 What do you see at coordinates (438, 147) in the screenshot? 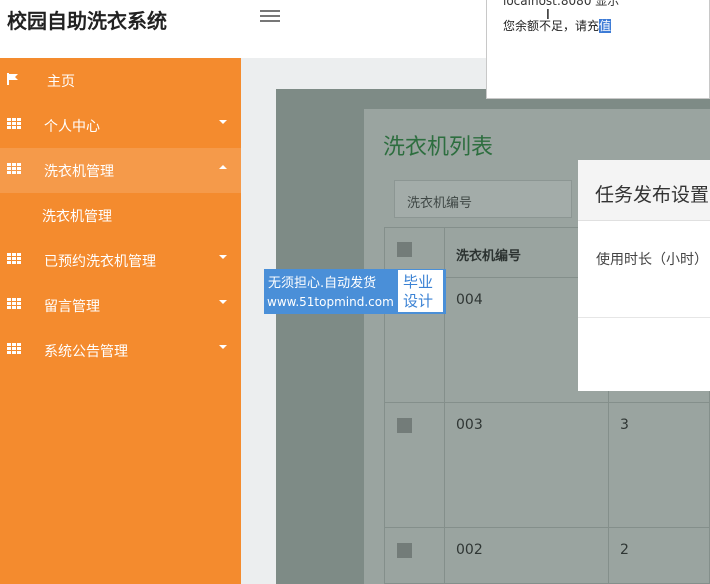
I see `page-title: 洗衣机列表` at bounding box center [438, 147].